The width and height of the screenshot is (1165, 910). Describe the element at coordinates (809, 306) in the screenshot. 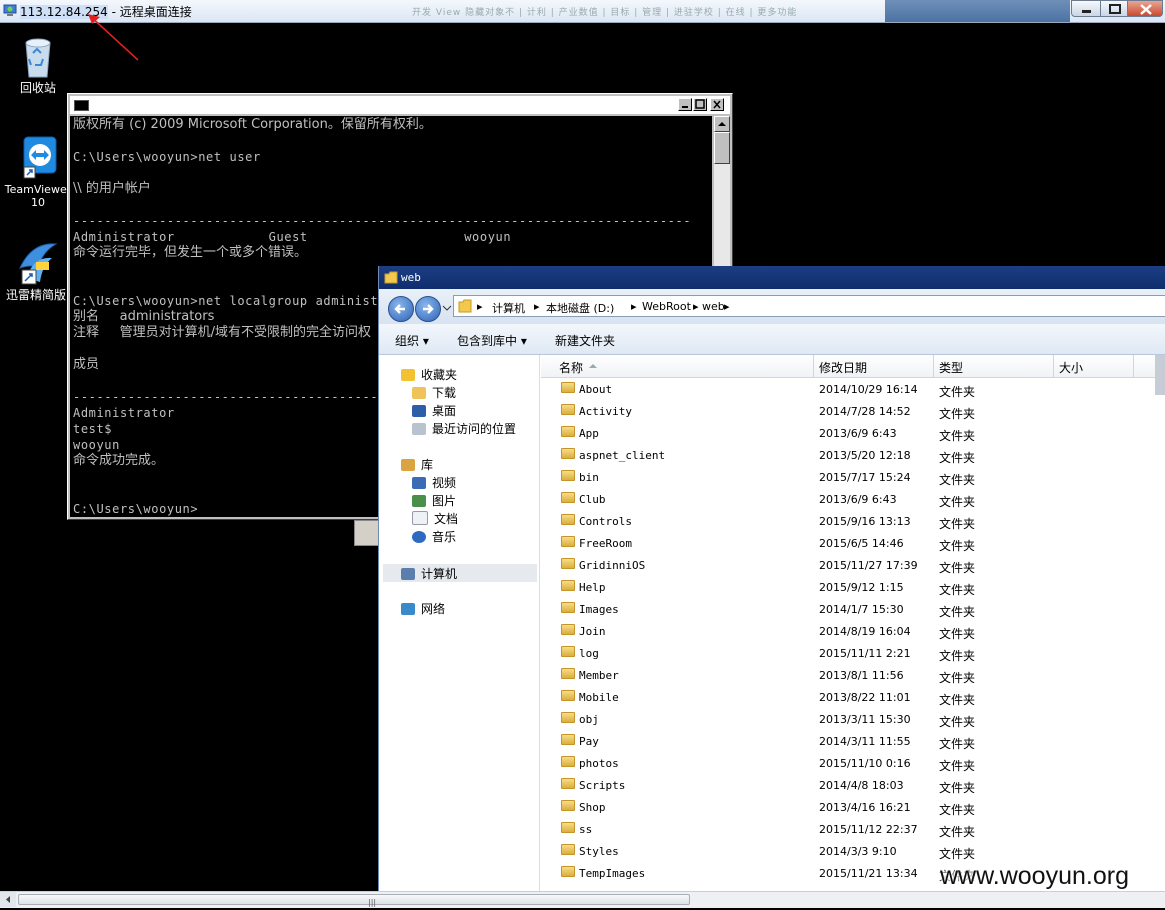

I see `breadcrumb: ▸ 计算机 ▸ 本地磁盘 (D:) ▸ WebRoot ▸ web ▸` at that location.